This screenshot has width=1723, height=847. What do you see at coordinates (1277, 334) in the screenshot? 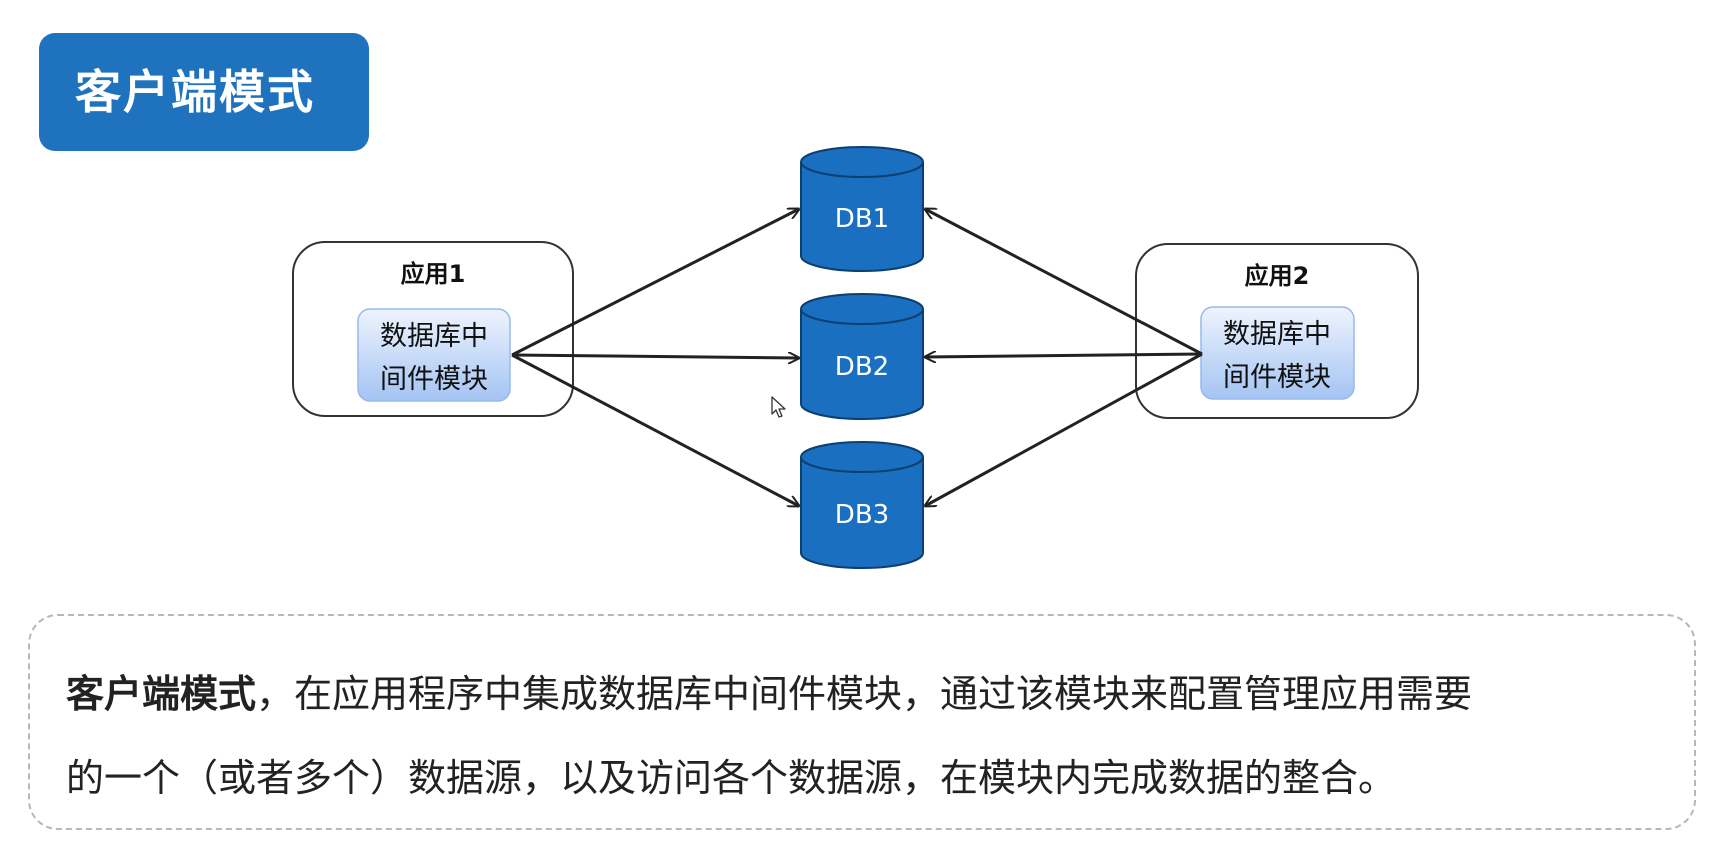
I see `app2-module-line1: 数据库中` at bounding box center [1277, 334].